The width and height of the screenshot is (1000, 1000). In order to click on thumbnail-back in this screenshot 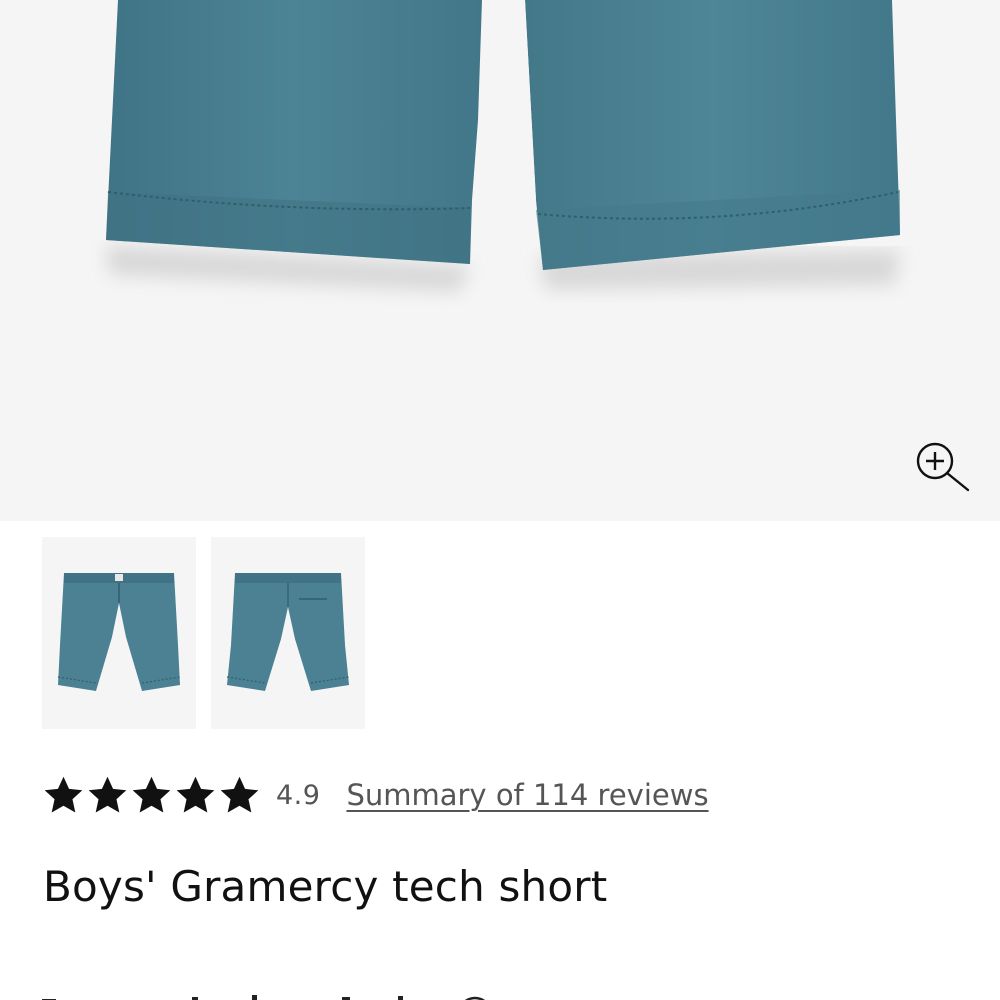, I will do `click(288, 633)`.